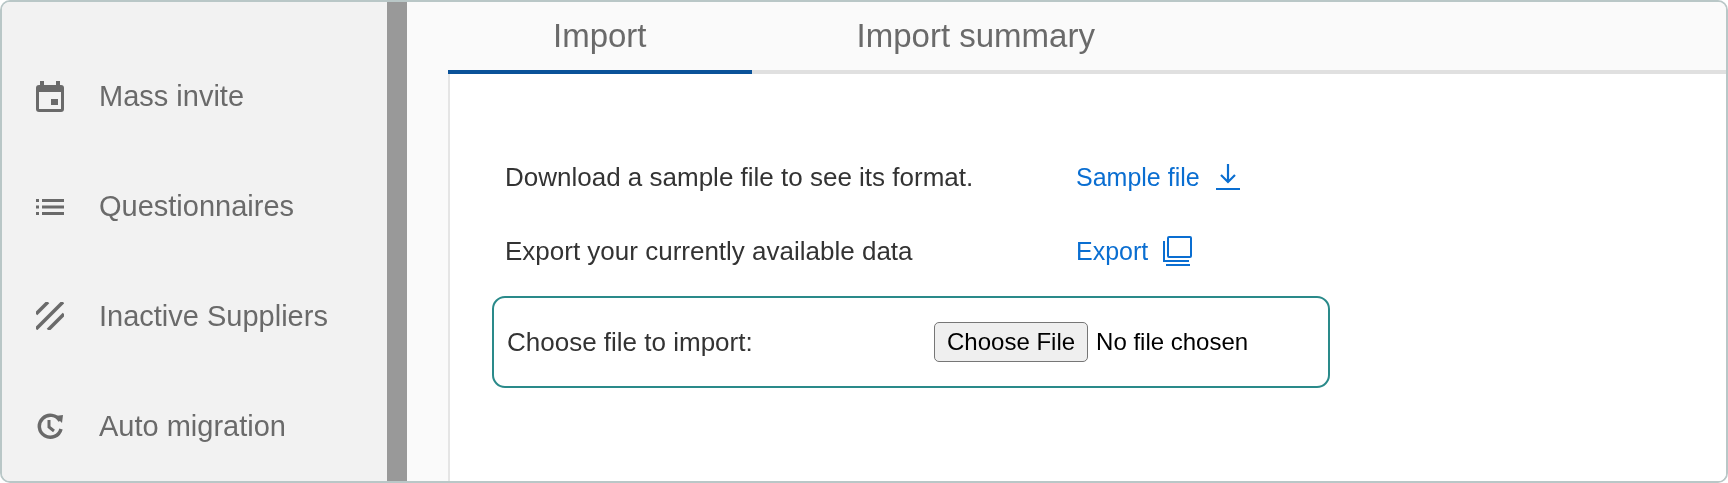 This screenshot has width=1728, height=483. I want to click on sidebar-item: Questionnaires, so click(194, 206).